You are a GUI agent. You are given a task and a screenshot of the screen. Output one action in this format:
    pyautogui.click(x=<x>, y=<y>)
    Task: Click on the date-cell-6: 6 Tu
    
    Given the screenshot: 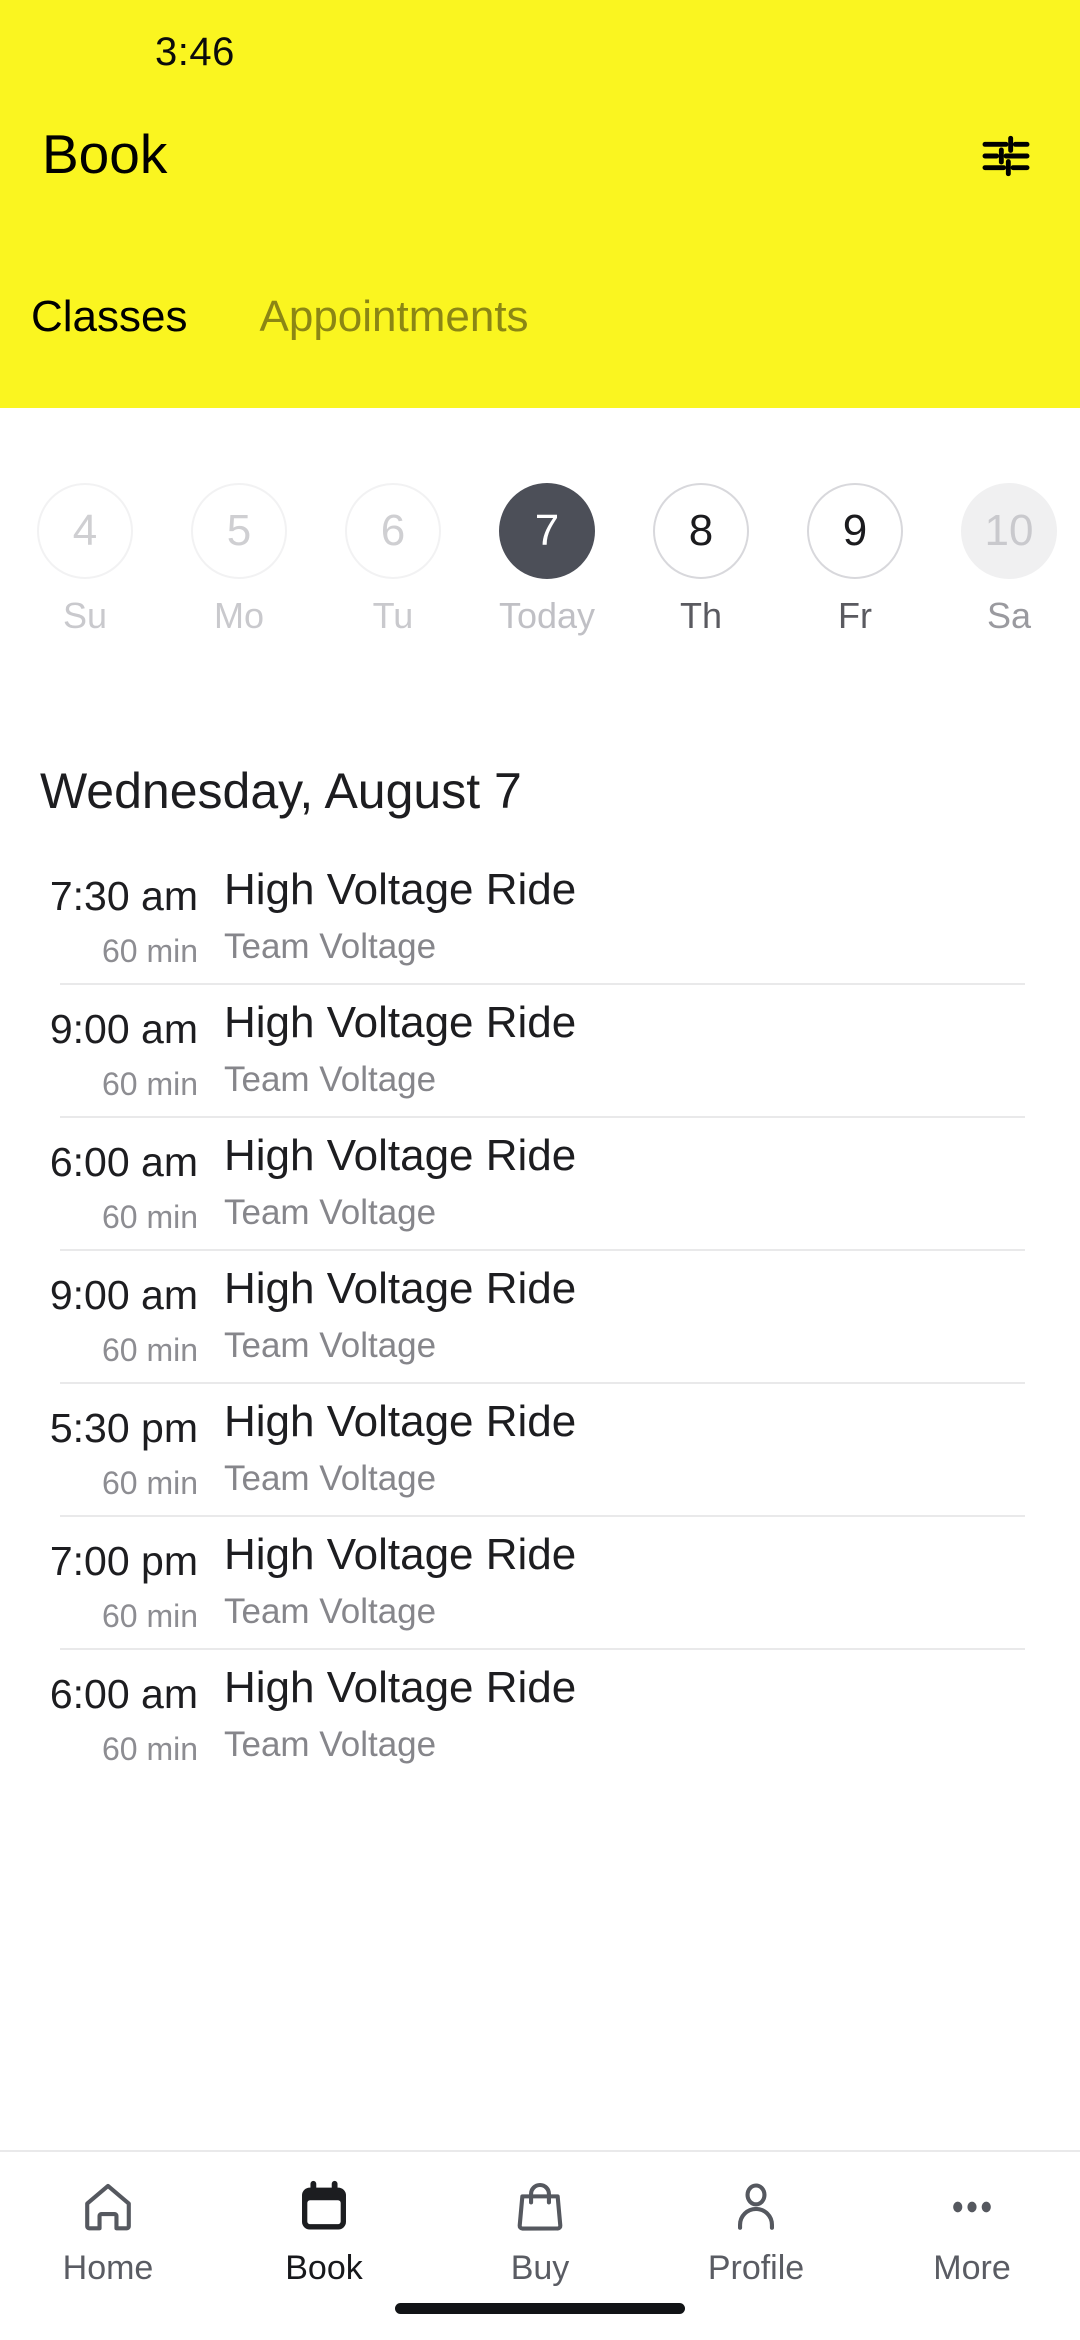 What is the action you would take?
    pyautogui.click(x=393, y=522)
    